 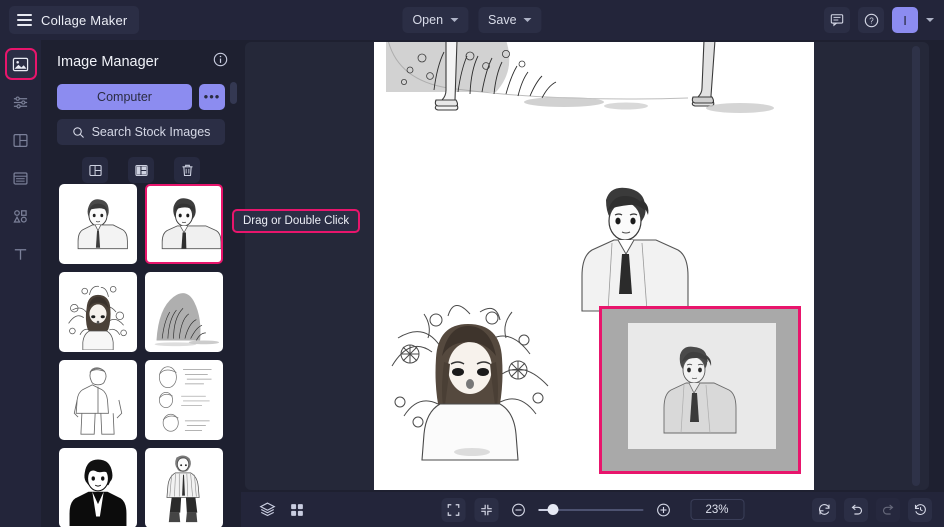 I want to click on thumbnail-scrollbar, so click(x=233, y=93).